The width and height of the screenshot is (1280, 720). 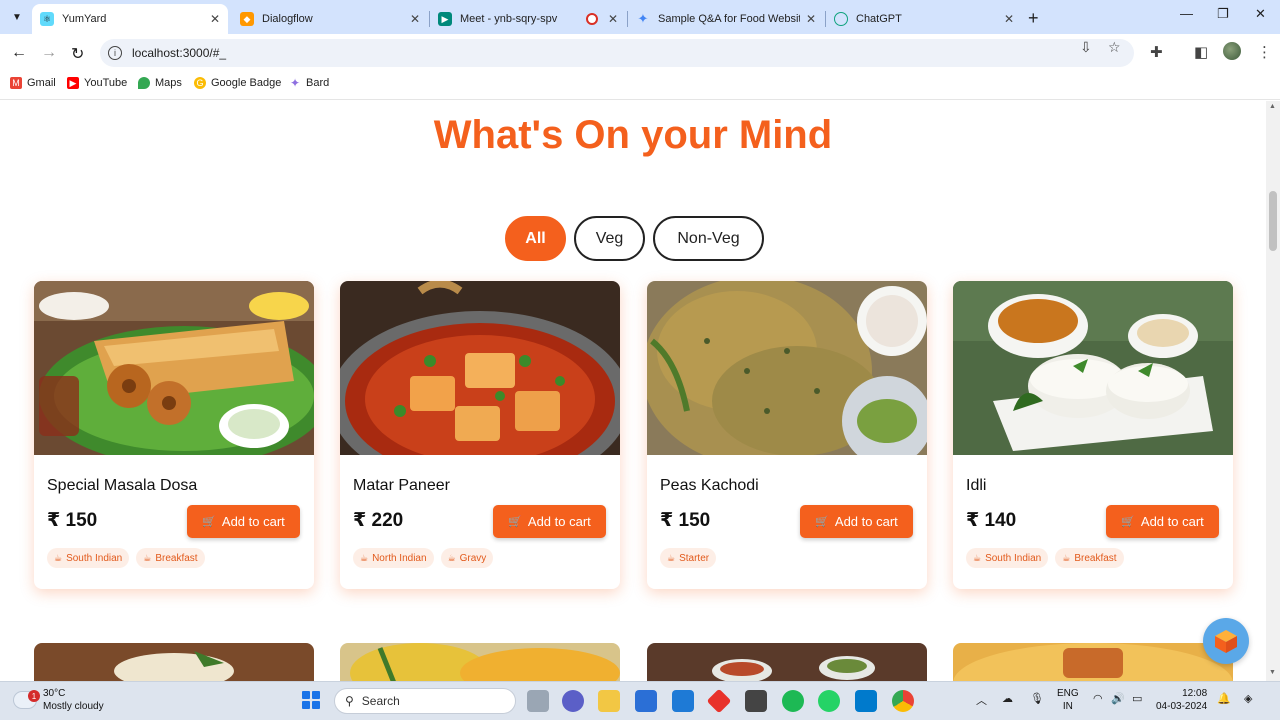 I want to click on food-image-matar-paneer, so click(x=480, y=386).